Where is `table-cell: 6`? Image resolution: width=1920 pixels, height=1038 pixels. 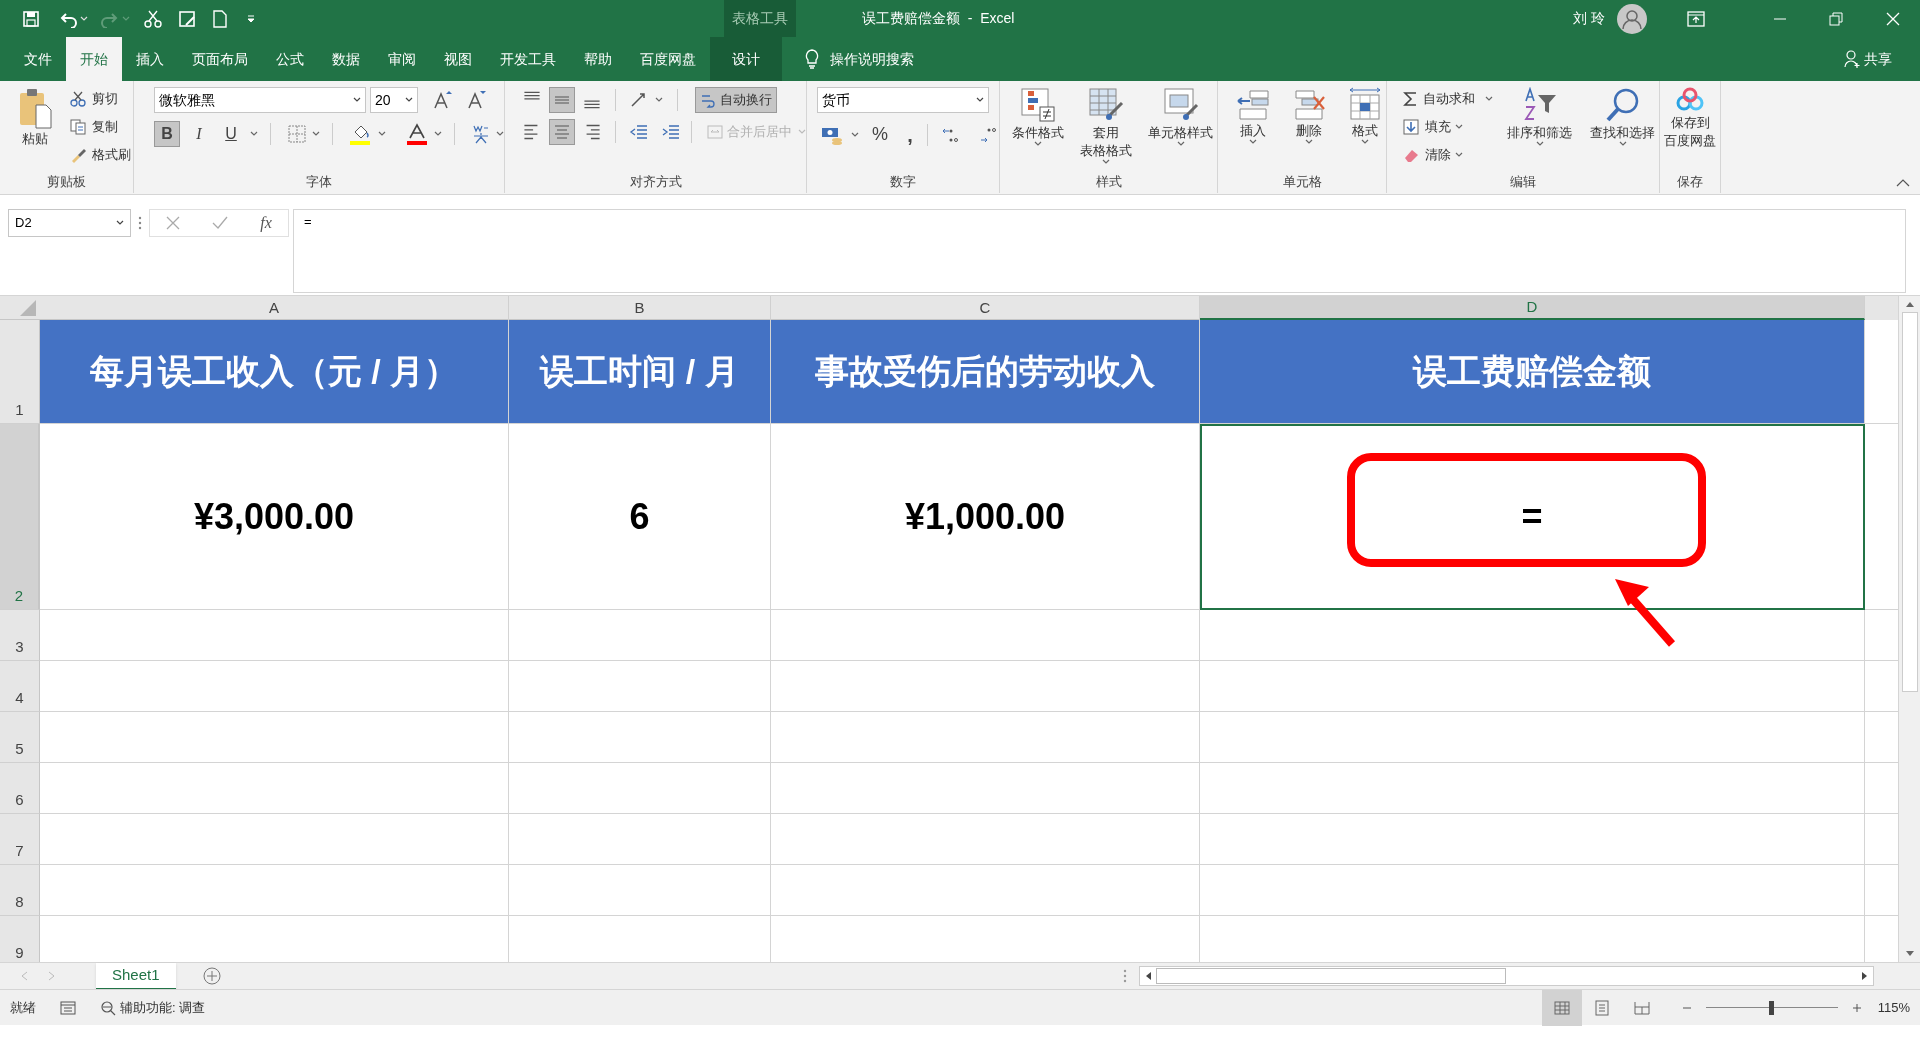 table-cell: 6 is located at coordinates (640, 517).